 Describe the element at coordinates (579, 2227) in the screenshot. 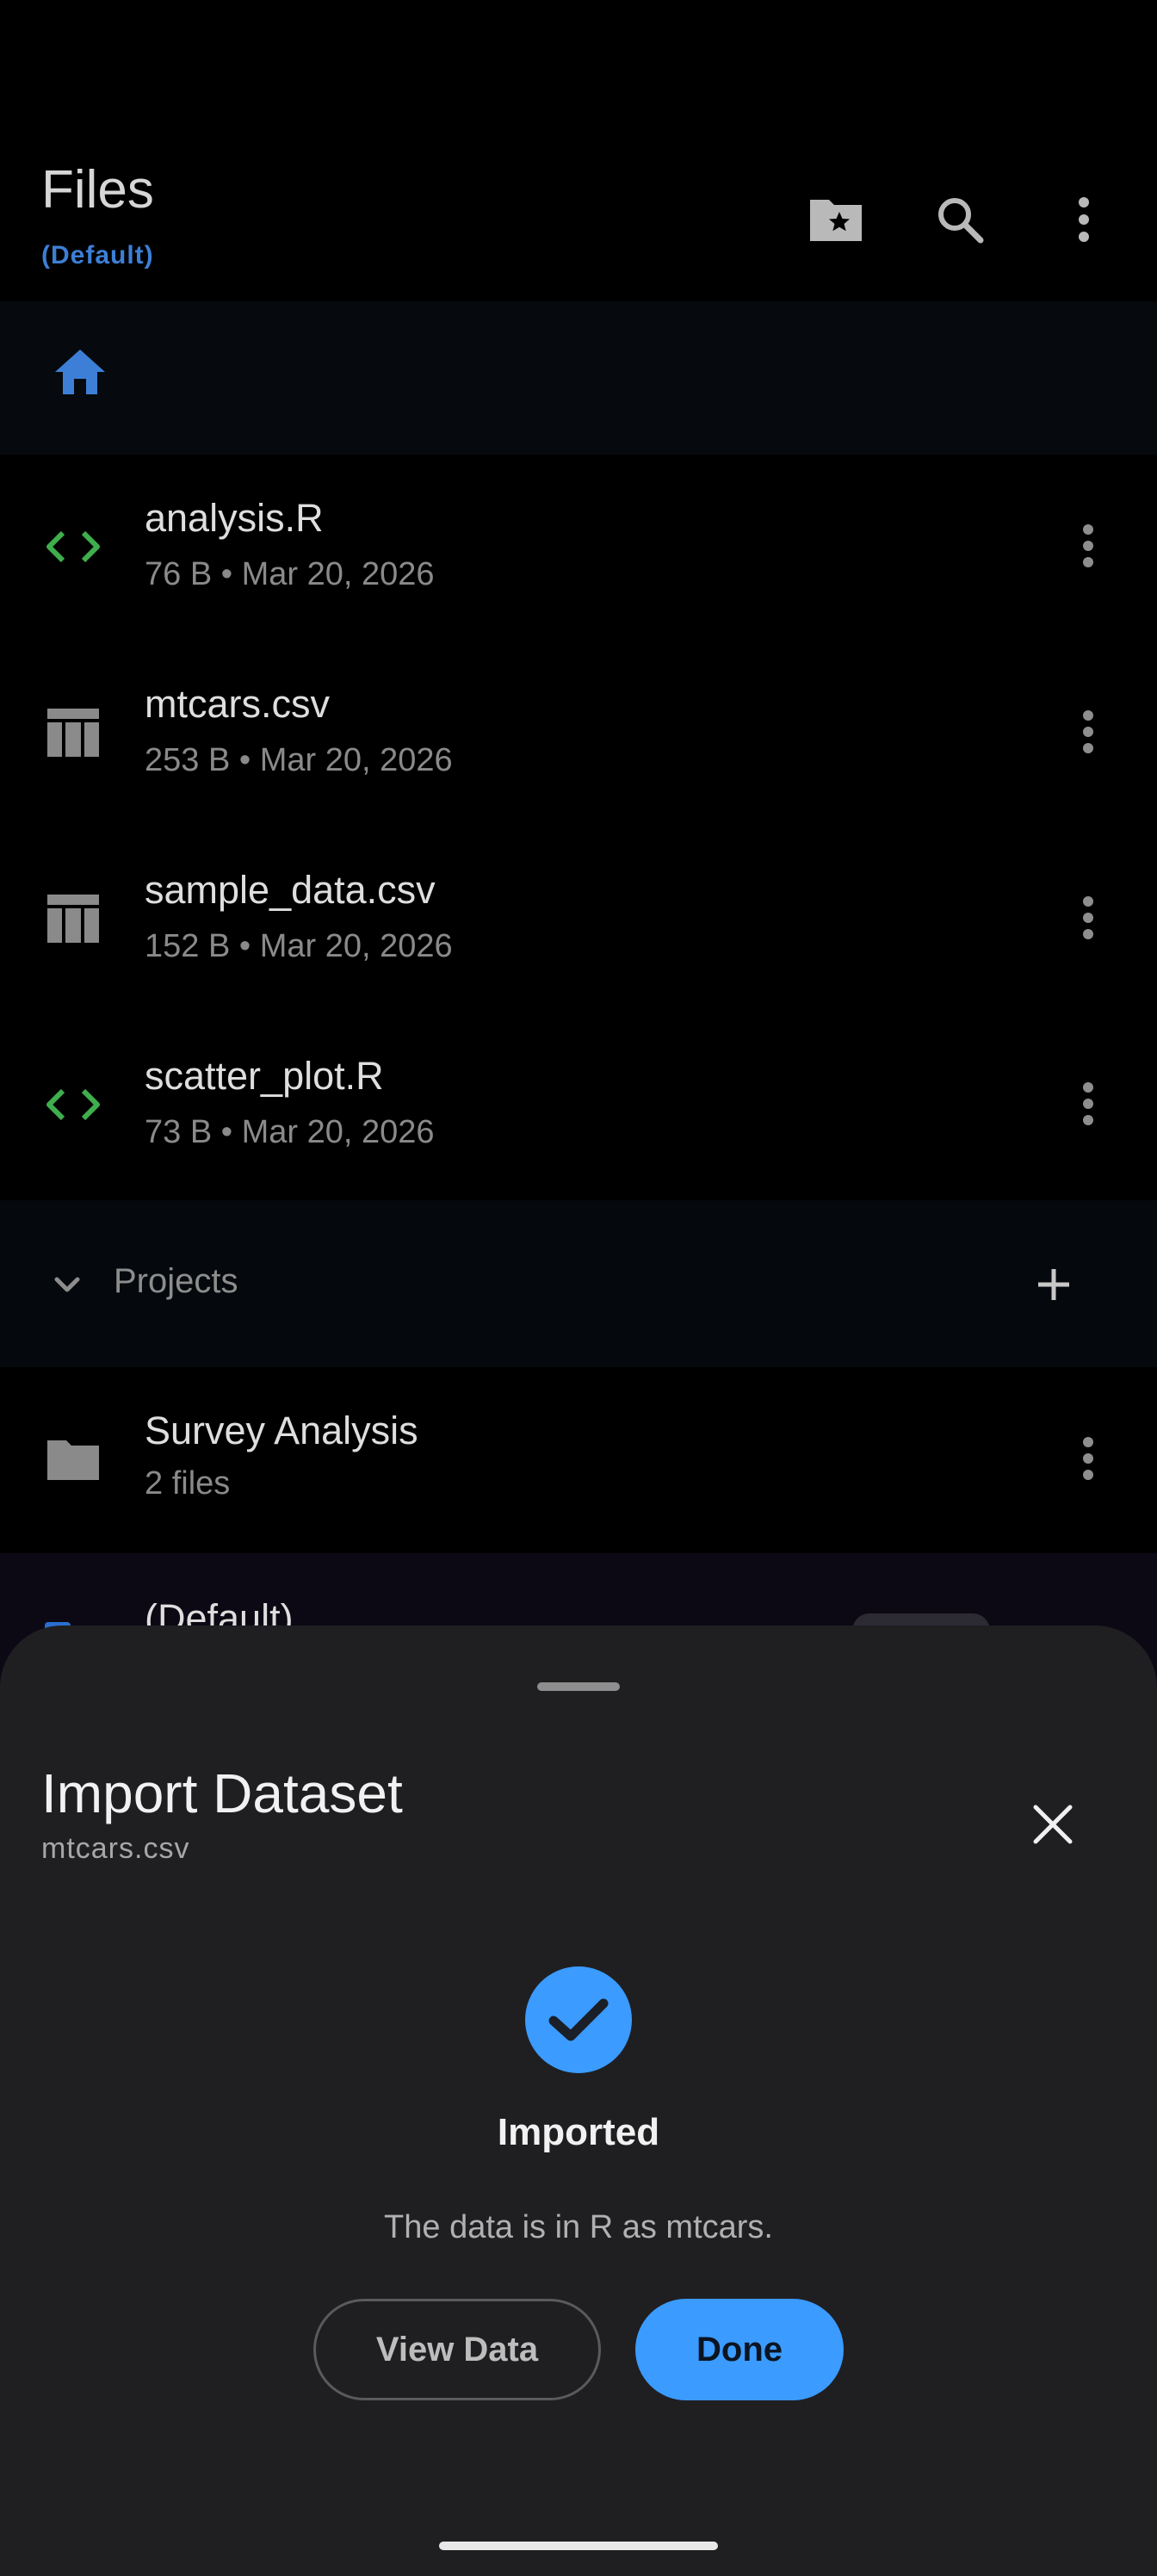

I see `status-message: The data is in R as mtcars.` at that location.